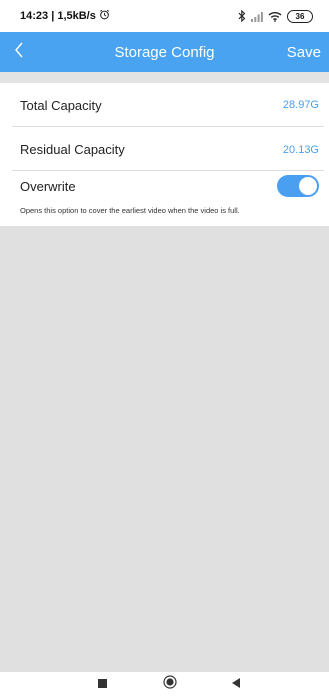  I want to click on chevron-left-icon, so click(19, 52).